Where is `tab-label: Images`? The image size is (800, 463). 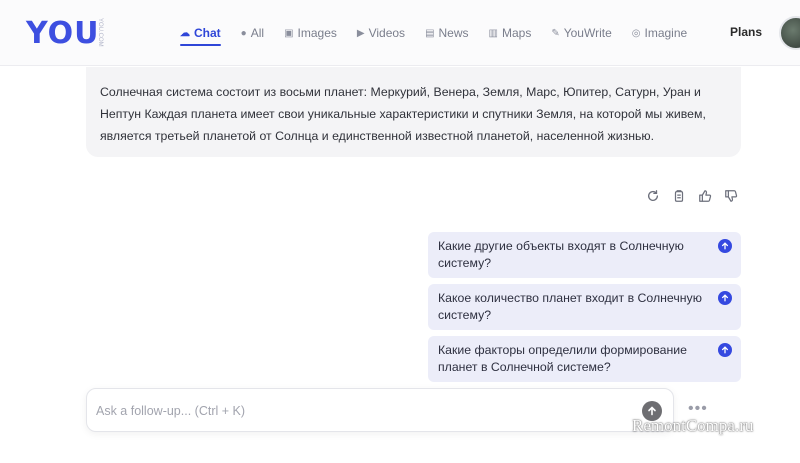 tab-label: Images is located at coordinates (317, 33).